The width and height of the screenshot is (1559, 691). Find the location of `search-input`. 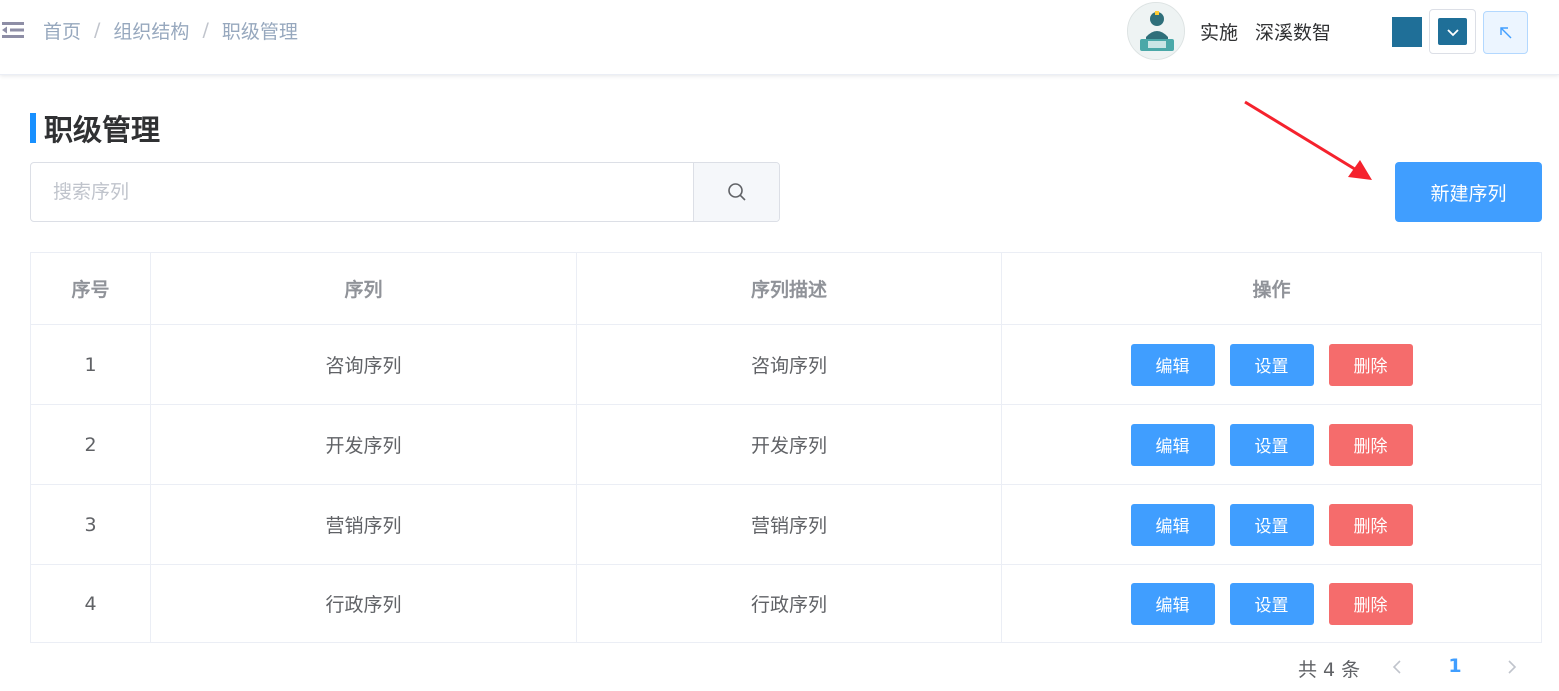

search-input is located at coordinates (362, 192).